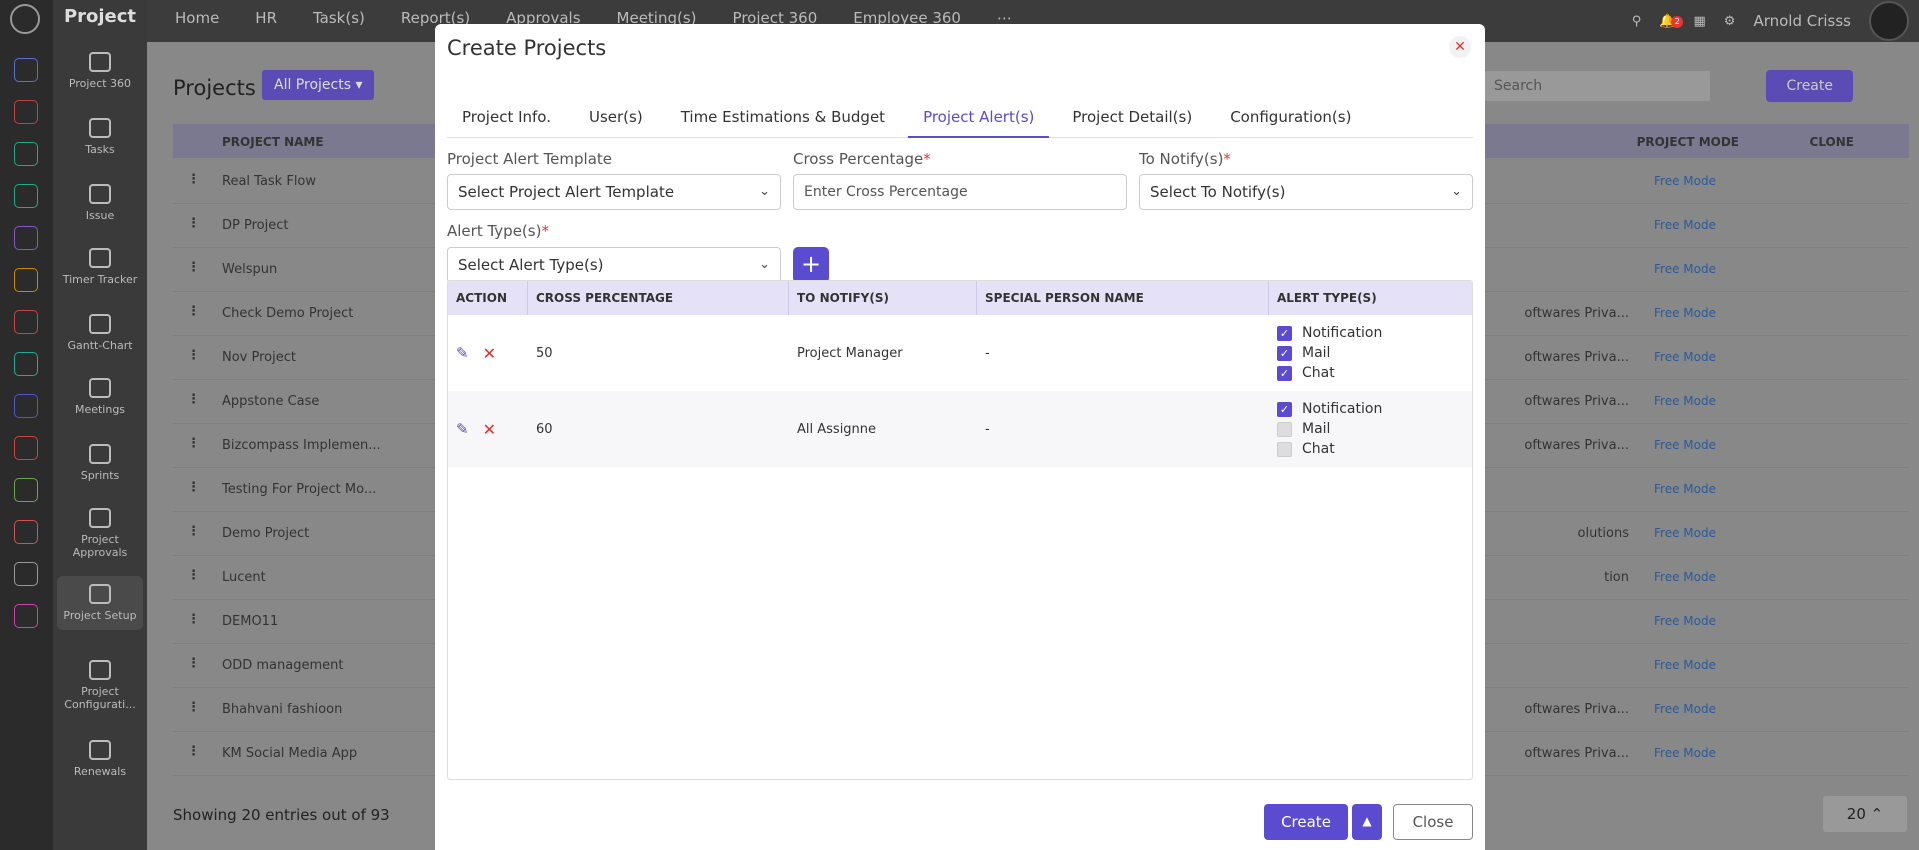  What do you see at coordinates (1671, 21) in the screenshot?
I see `bell-icon: 🔔 2` at bounding box center [1671, 21].